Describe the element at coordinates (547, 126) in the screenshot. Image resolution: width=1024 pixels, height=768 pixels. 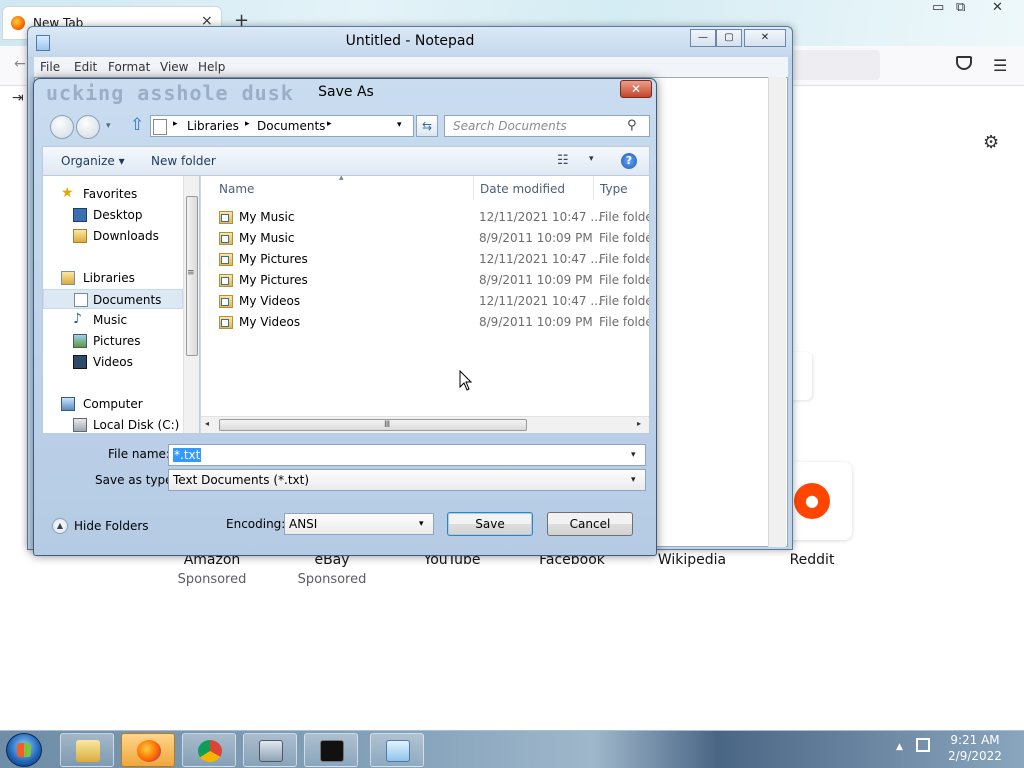
I see `search-input: Search Documents ⚲` at that location.